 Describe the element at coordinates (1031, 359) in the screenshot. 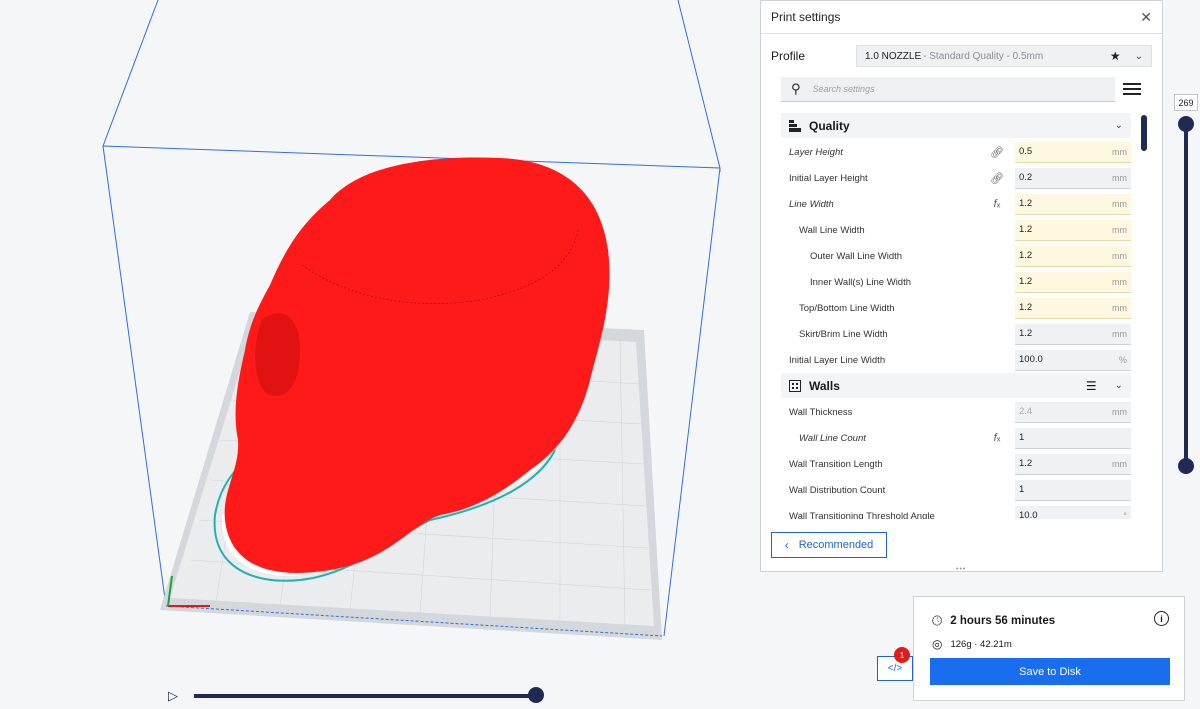

I see `setting-value: 100.0` at that location.